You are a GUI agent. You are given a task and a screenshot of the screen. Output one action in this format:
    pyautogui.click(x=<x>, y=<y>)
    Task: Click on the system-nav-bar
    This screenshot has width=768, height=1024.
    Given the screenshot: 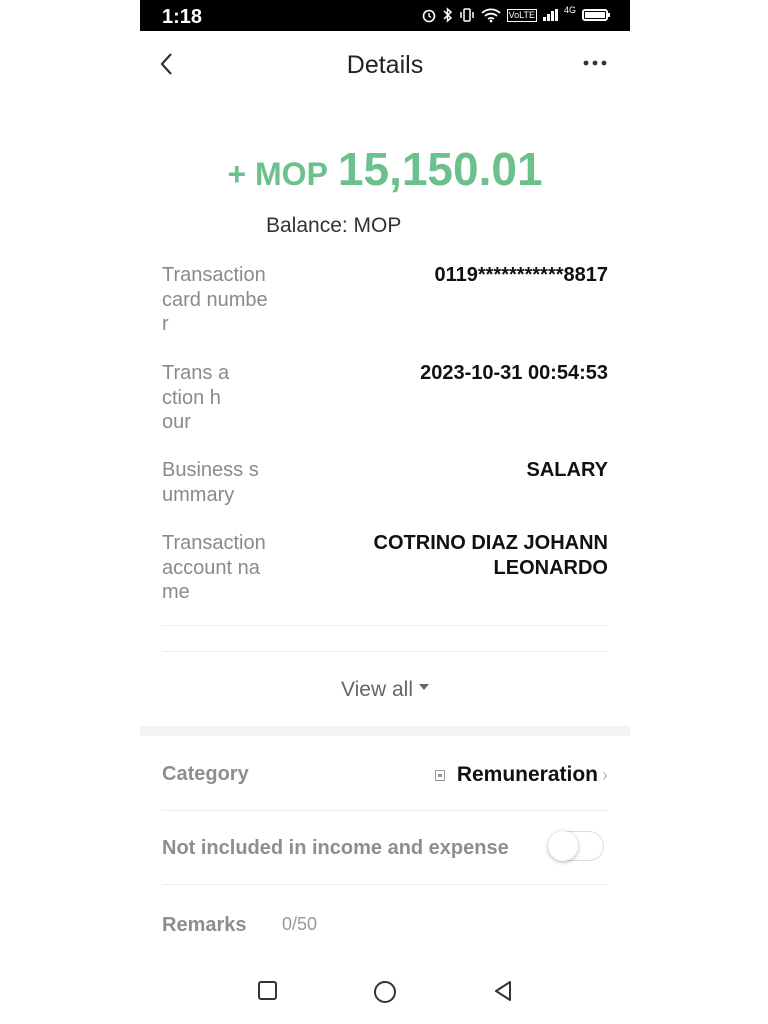 What is the action you would take?
    pyautogui.click(x=385, y=992)
    